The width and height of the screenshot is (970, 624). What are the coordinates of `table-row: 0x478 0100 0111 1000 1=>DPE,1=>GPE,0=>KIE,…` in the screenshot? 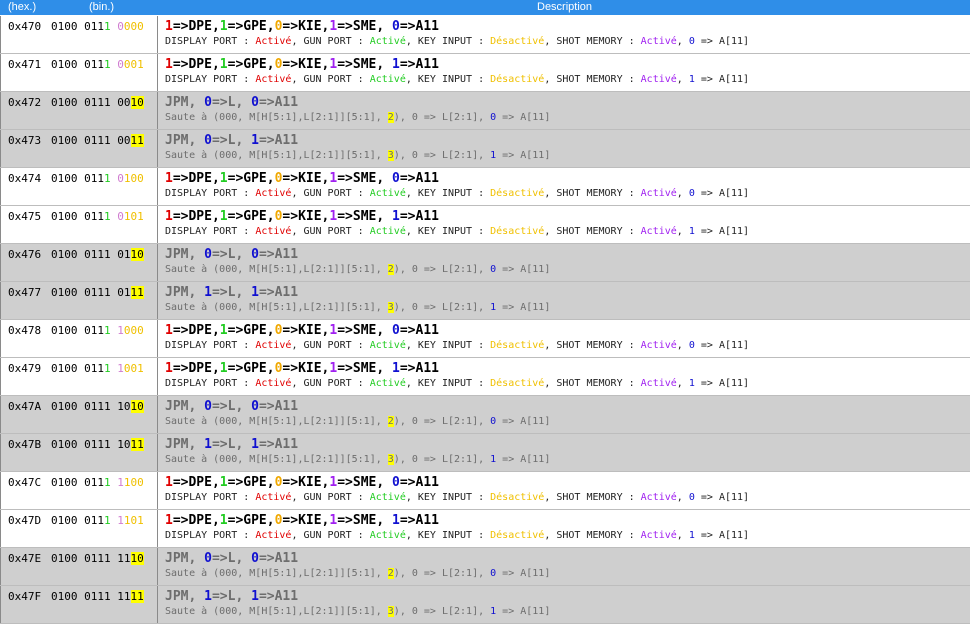 It's located at (485, 339).